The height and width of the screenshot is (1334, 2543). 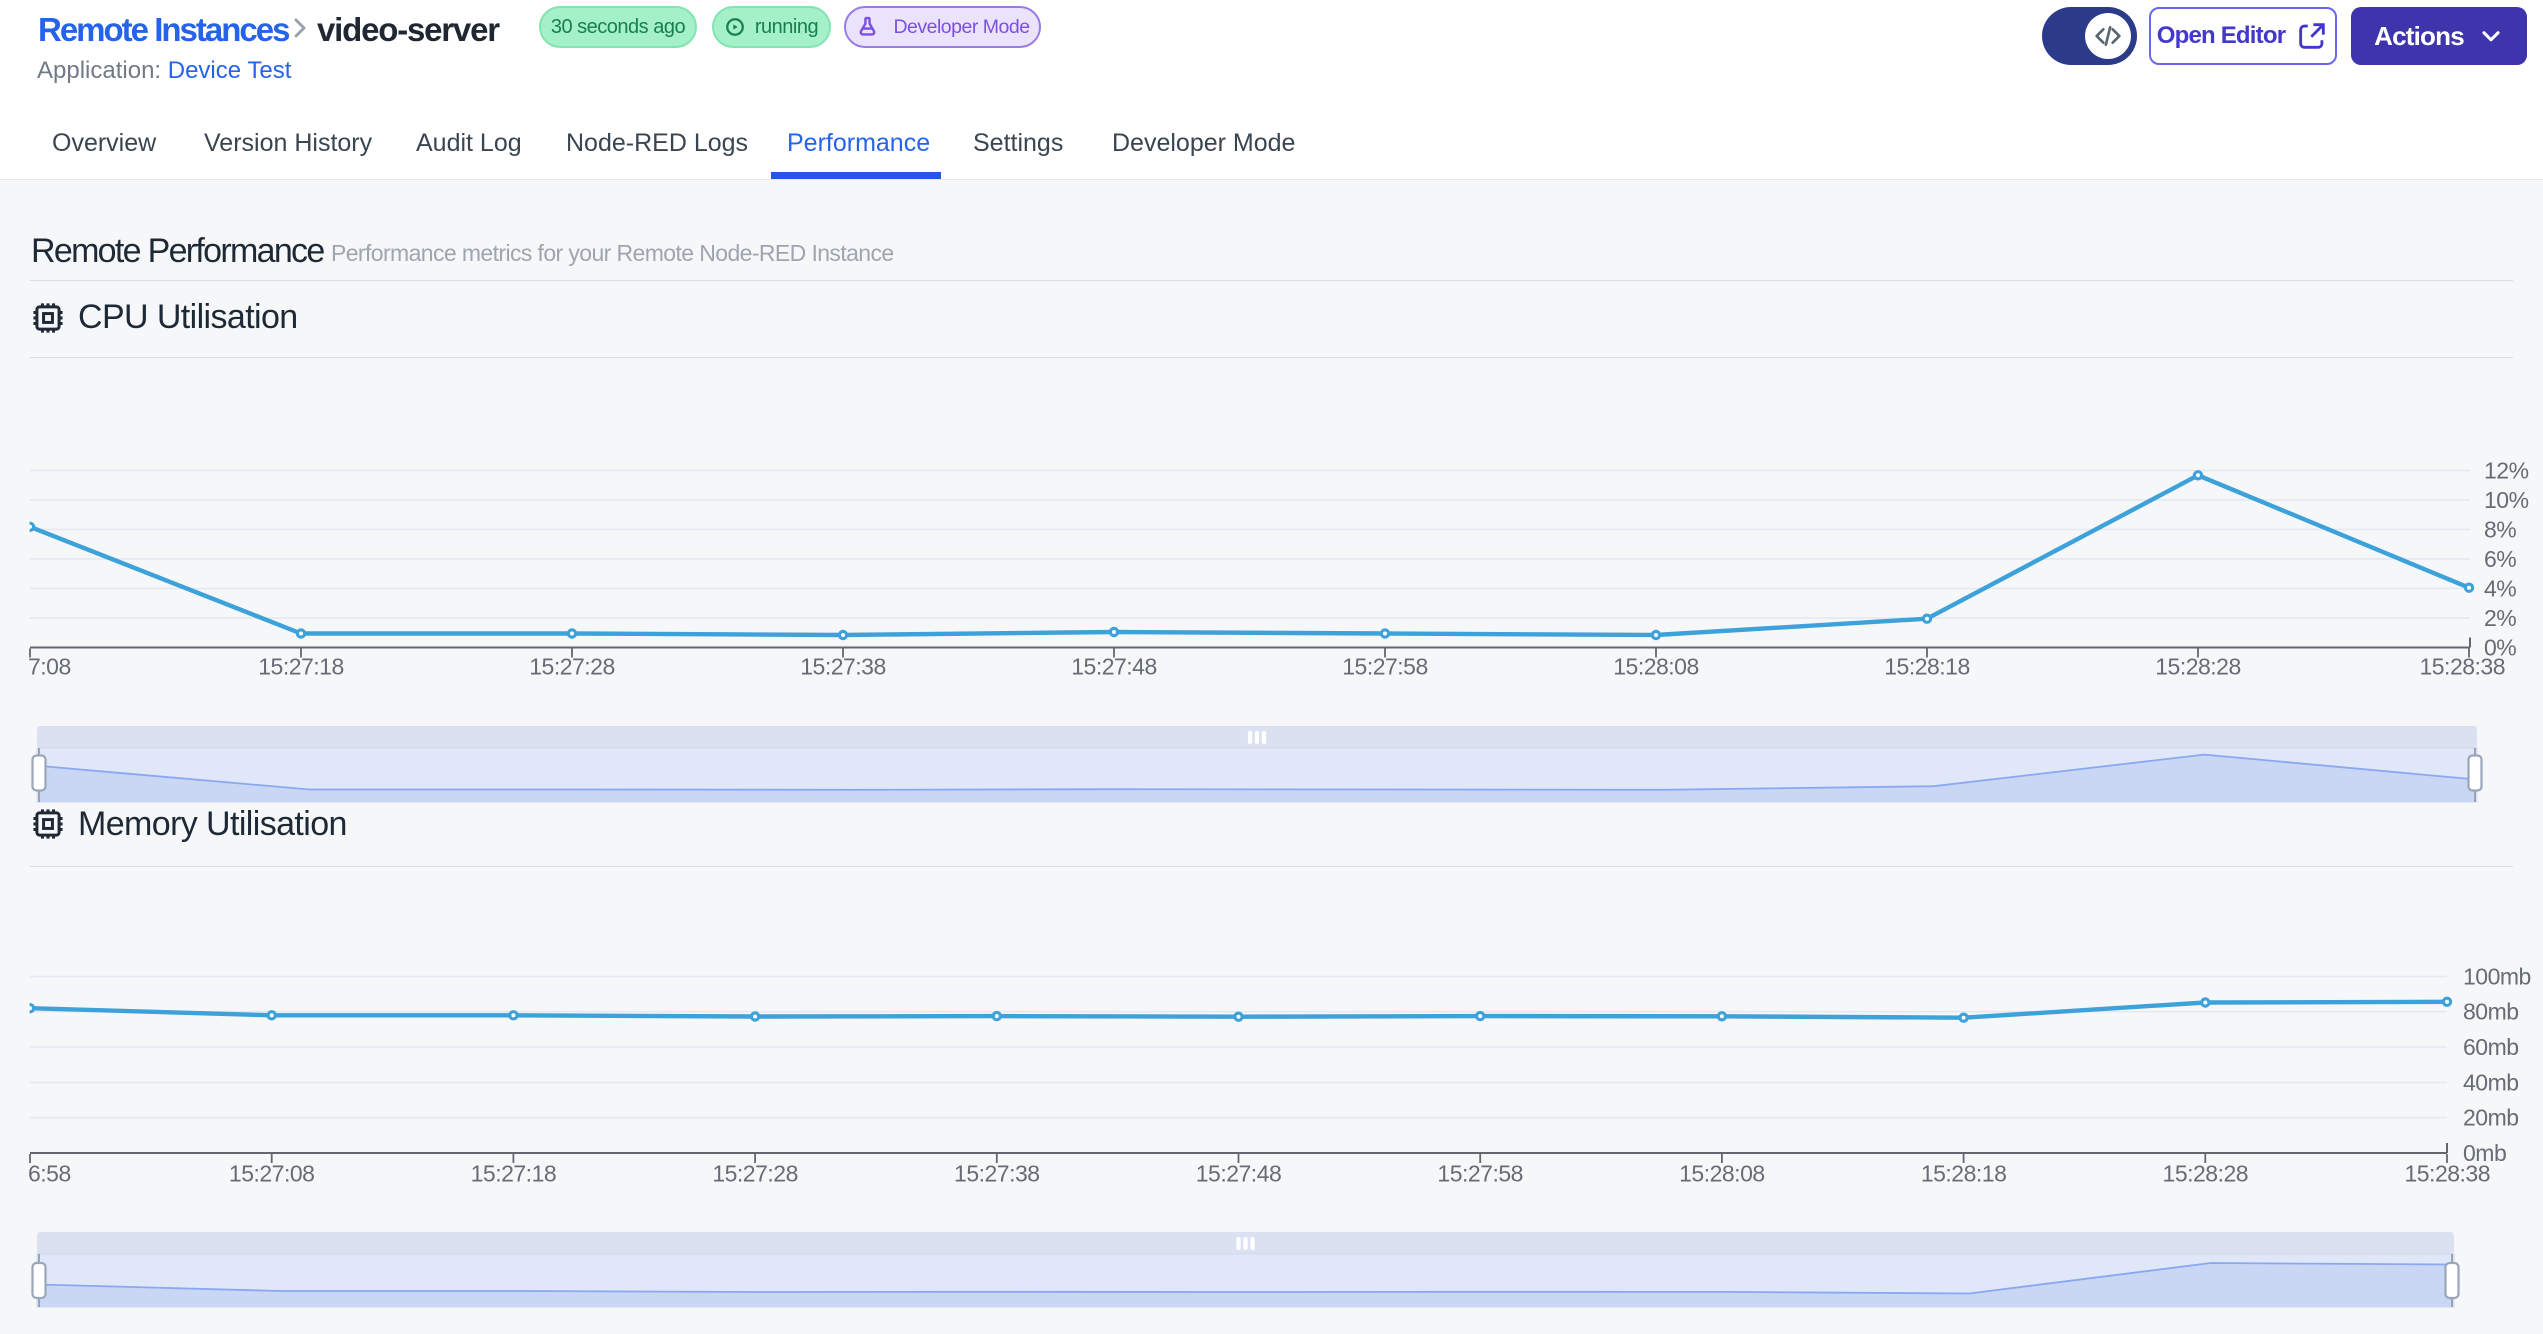 What do you see at coordinates (2500, 589) in the screenshot?
I see `svg-text: 4%` at bounding box center [2500, 589].